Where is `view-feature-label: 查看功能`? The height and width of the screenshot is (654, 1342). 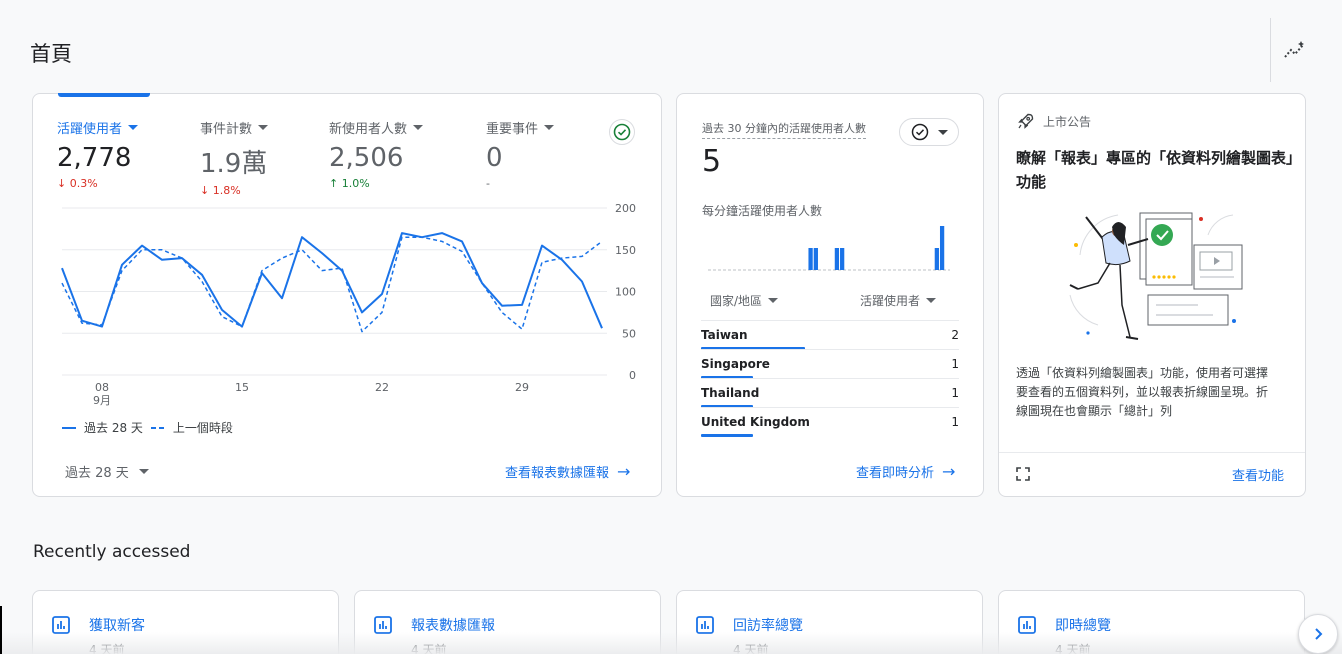
view-feature-label: 查看功能 is located at coordinates (1258, 476).